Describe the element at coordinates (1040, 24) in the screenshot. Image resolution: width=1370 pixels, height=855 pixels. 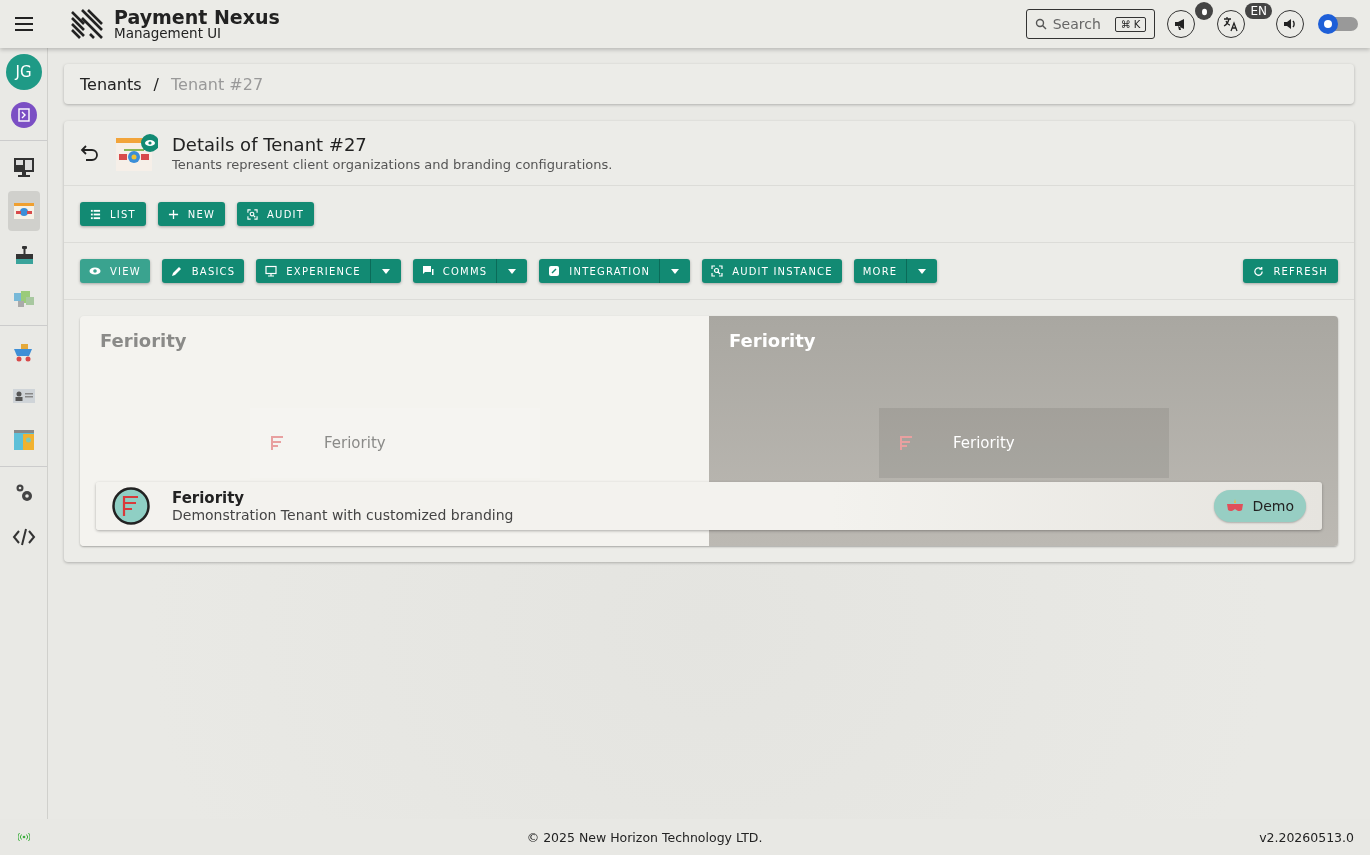
I see `search-icon` at that location.